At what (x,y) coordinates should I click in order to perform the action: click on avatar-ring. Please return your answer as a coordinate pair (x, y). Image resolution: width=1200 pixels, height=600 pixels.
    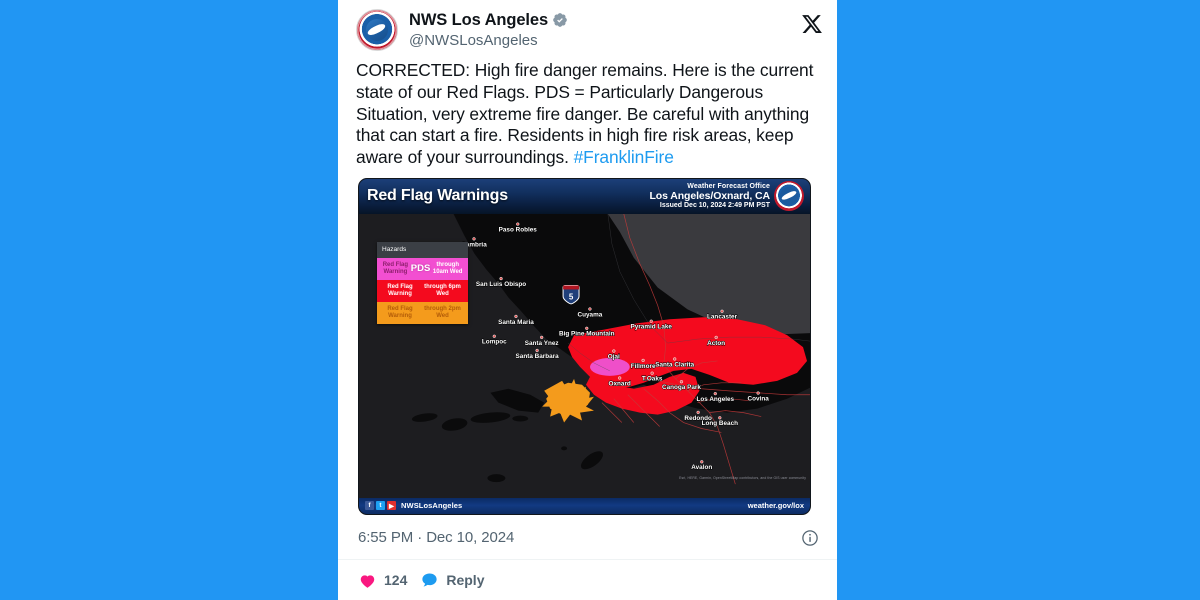
    Looking at the image, I should click on (377, 30).